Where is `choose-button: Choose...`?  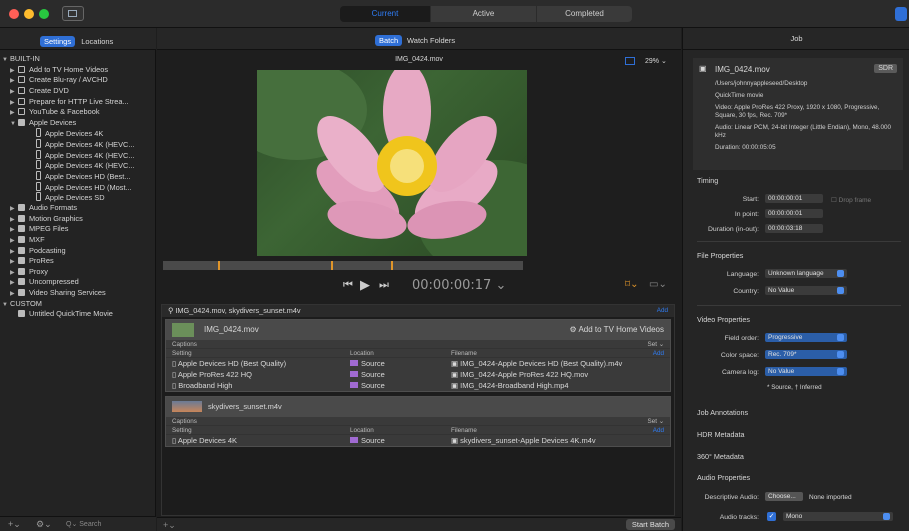
choose-button: Choose... is located at coordinates (784, 496).